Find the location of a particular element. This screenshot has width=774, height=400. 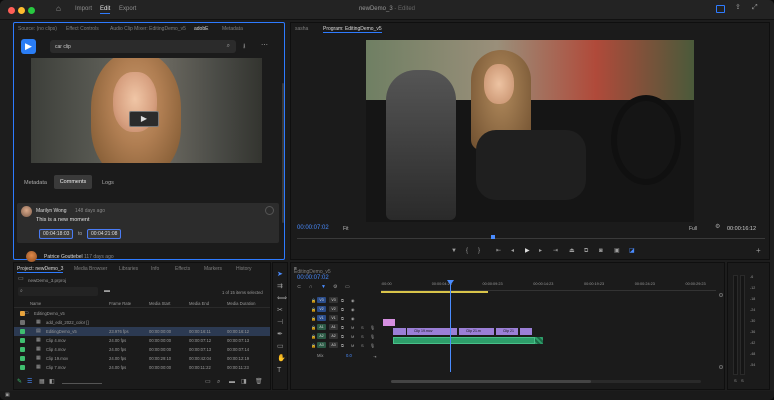

wrench-icon: ⚙ is located at coordinates (717, 227).